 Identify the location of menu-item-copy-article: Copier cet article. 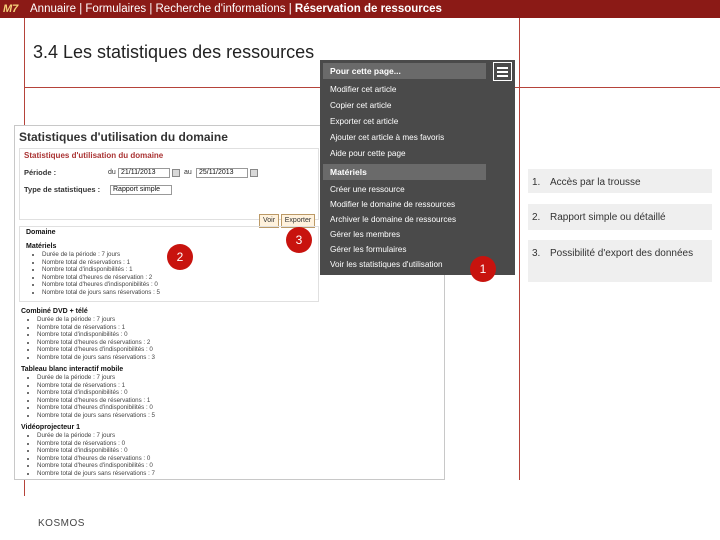
(360, 105).